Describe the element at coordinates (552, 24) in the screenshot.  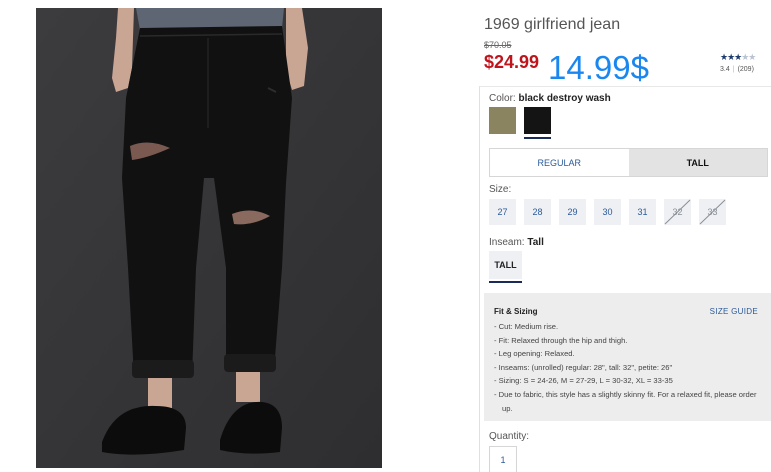
I see `product-title: 1969 girlfriend jean` at that location.